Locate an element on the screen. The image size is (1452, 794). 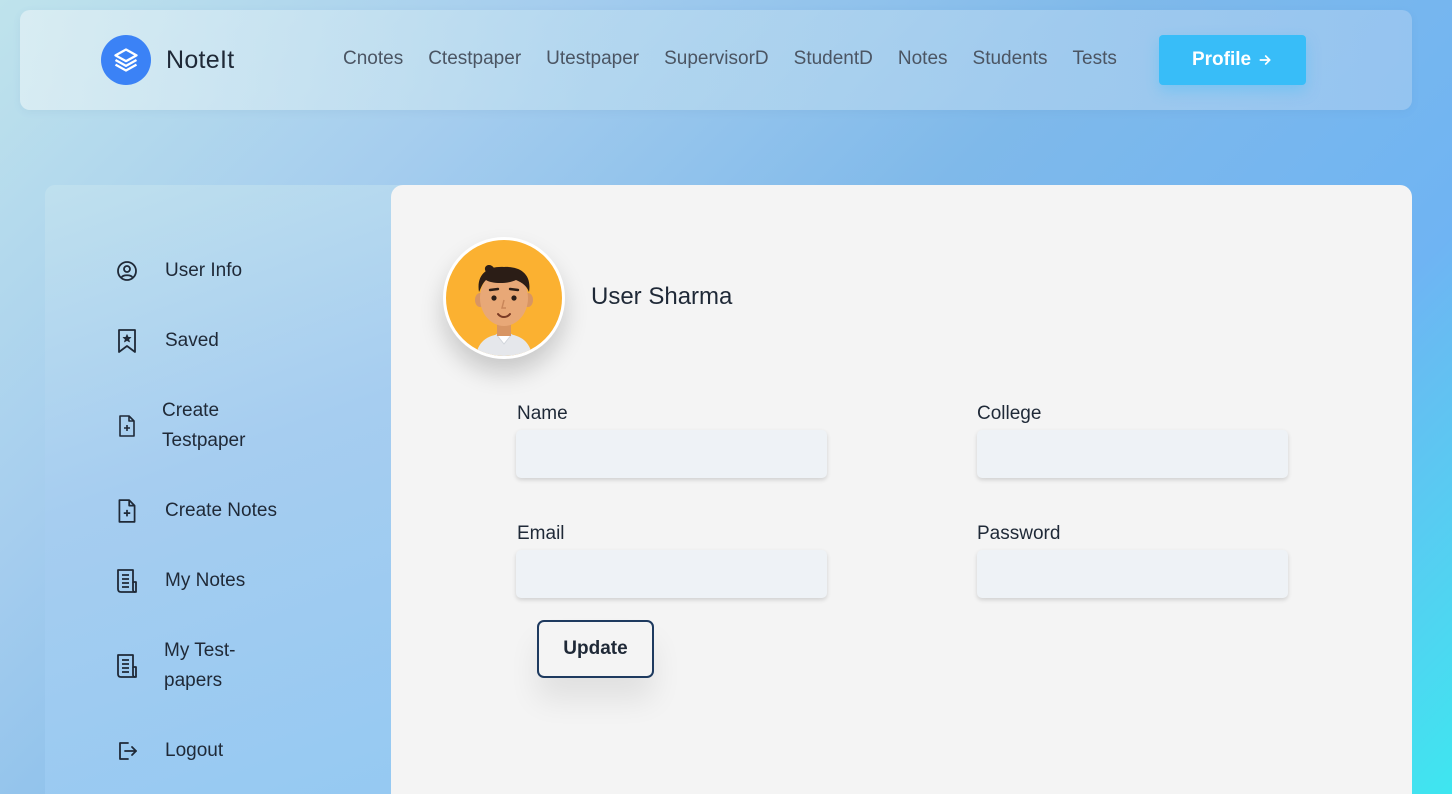
sidebar-item-saved: Saved is located at coordinates (167, 341).